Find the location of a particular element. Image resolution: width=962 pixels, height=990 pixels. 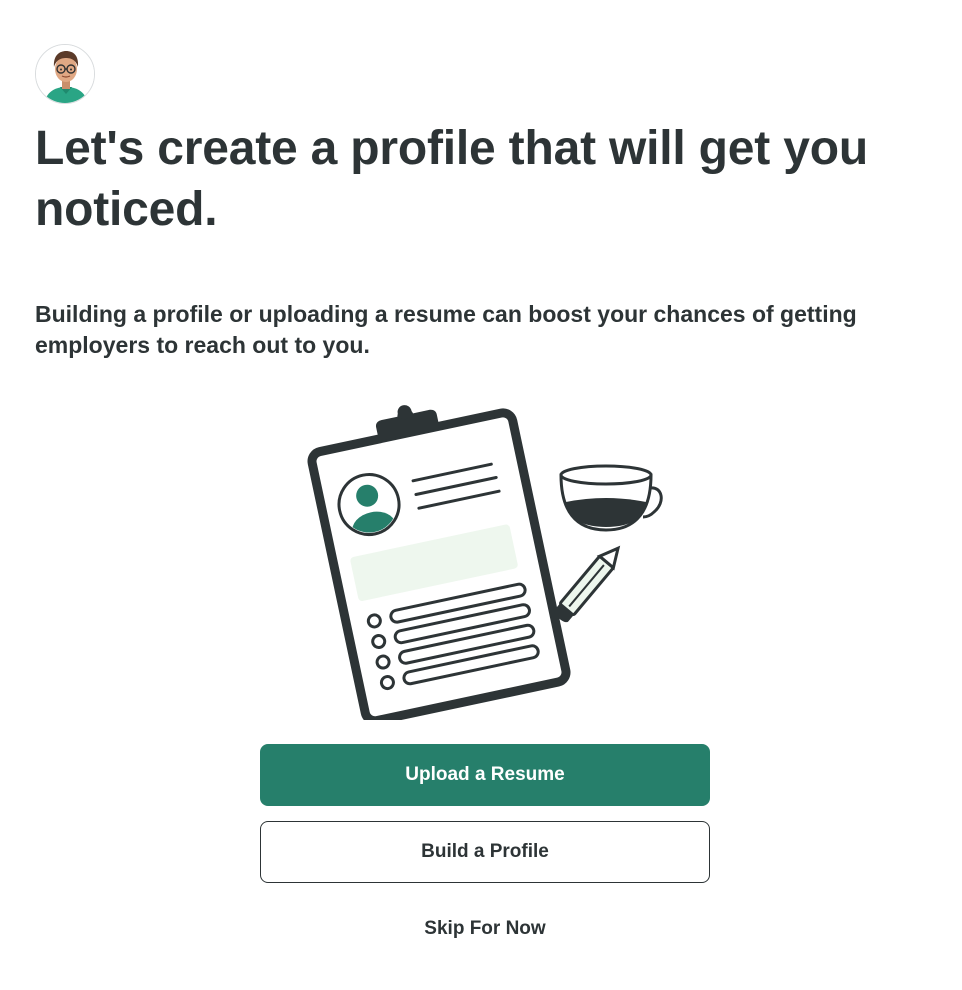

pencil-icon is located at coordinates (587, 584).